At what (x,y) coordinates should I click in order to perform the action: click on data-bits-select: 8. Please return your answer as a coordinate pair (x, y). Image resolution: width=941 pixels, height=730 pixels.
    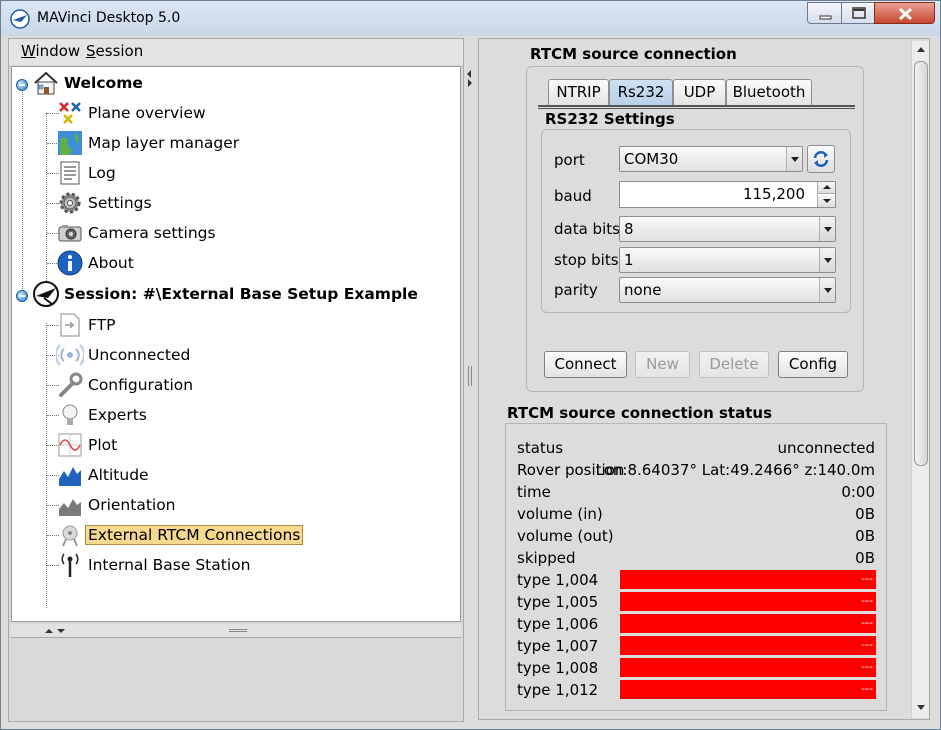
    Looking at the image, I should click on (727, 229).